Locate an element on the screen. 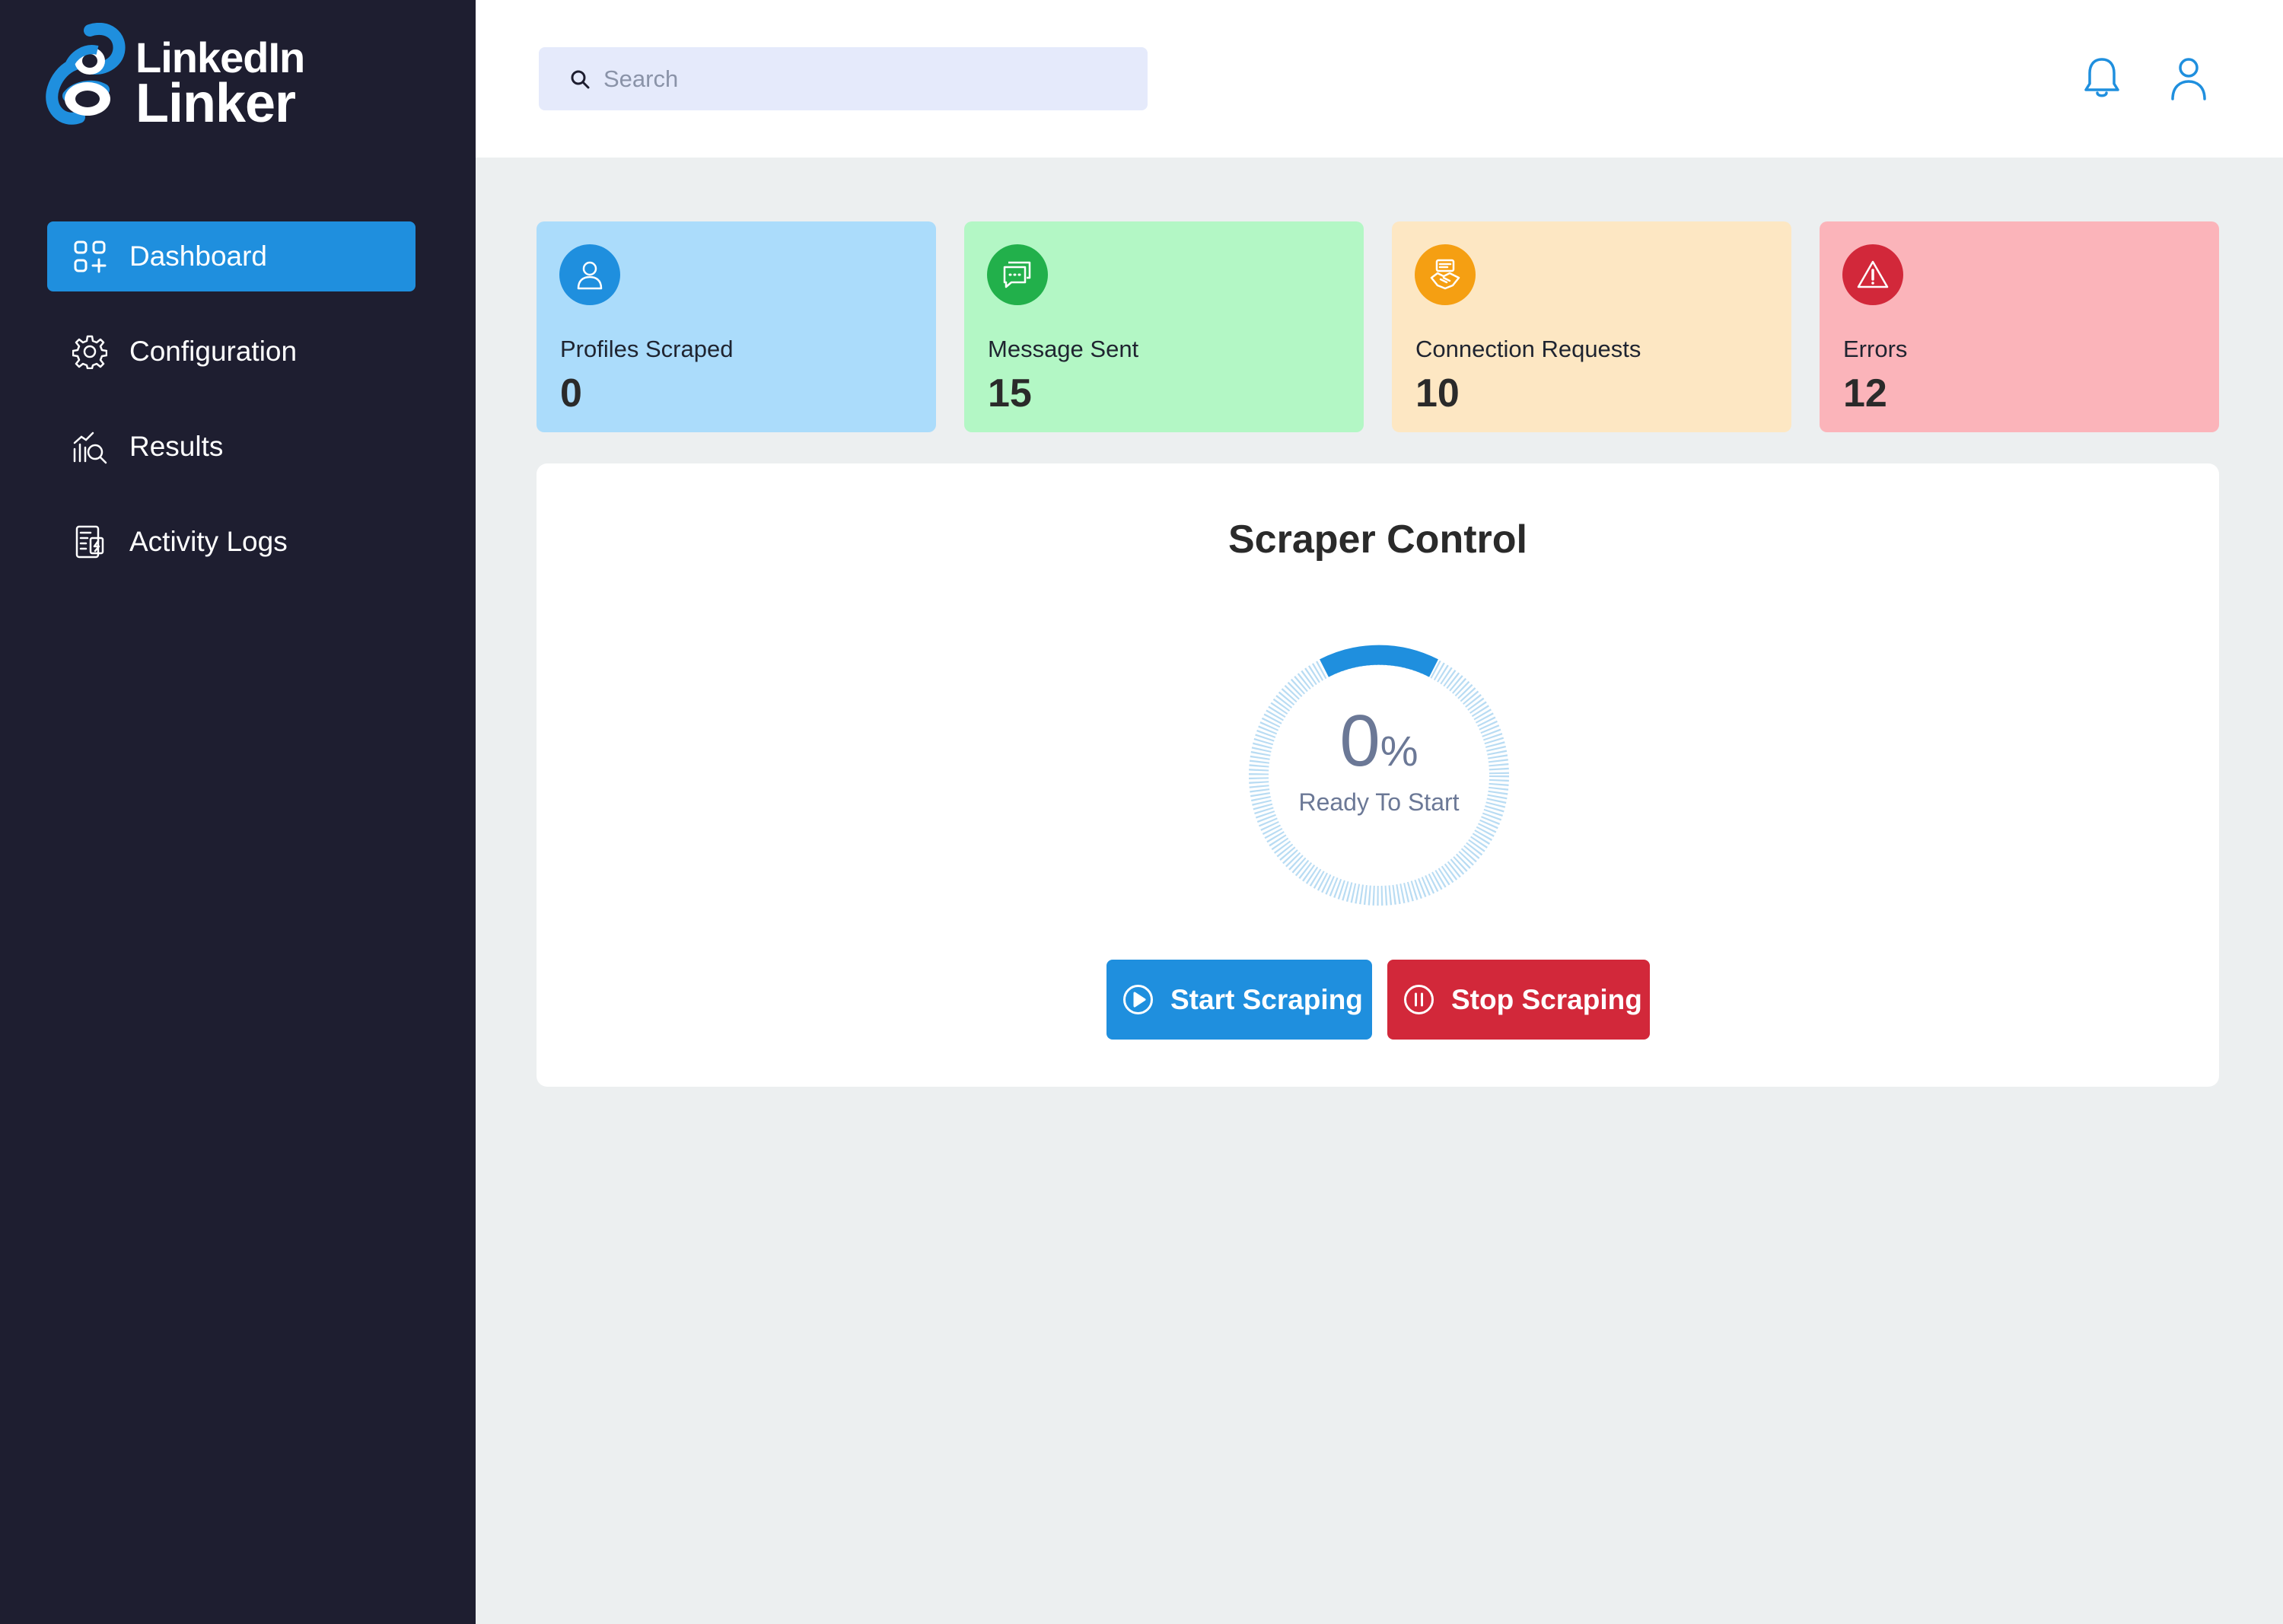  search-input is located at coordinates (866, 78).